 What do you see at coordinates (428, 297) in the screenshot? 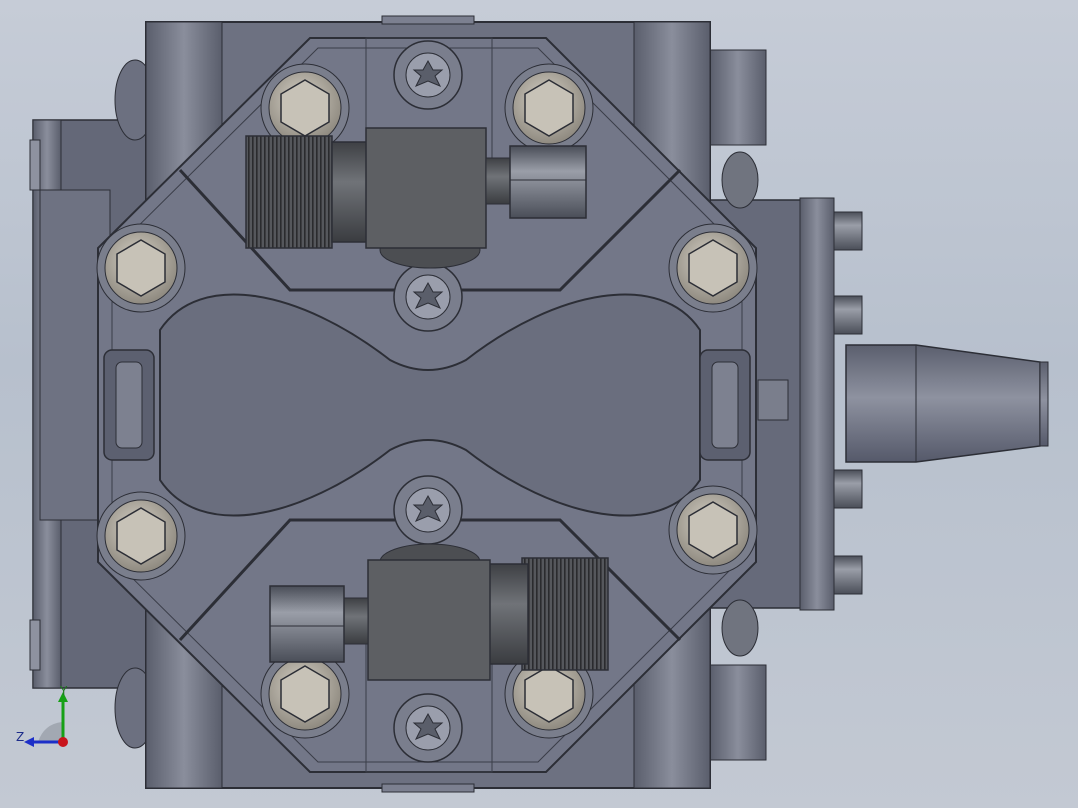
I see `torx-screw-upper` at bounding box center [428, 297].